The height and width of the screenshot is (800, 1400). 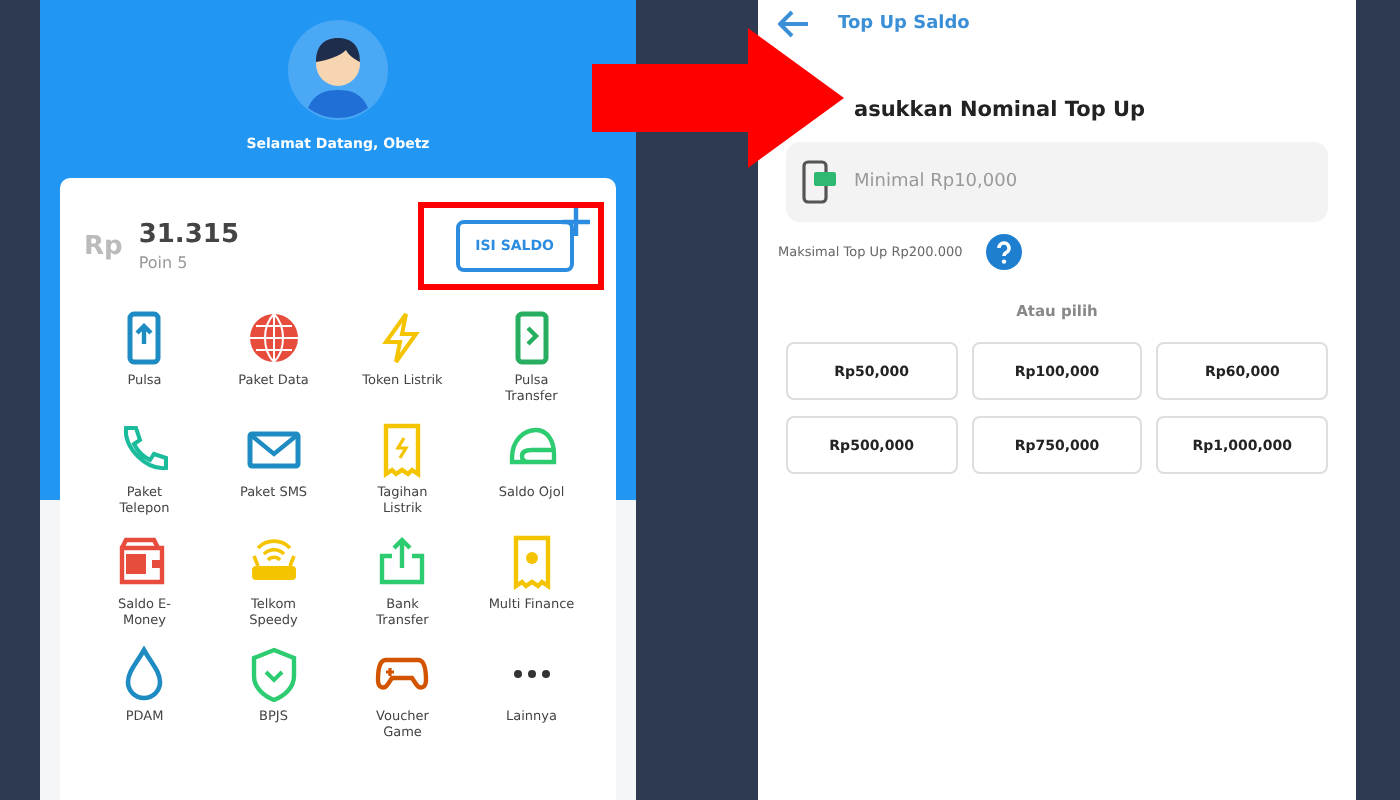 I want to click on avatar-icon, so click(x=338, y=70).